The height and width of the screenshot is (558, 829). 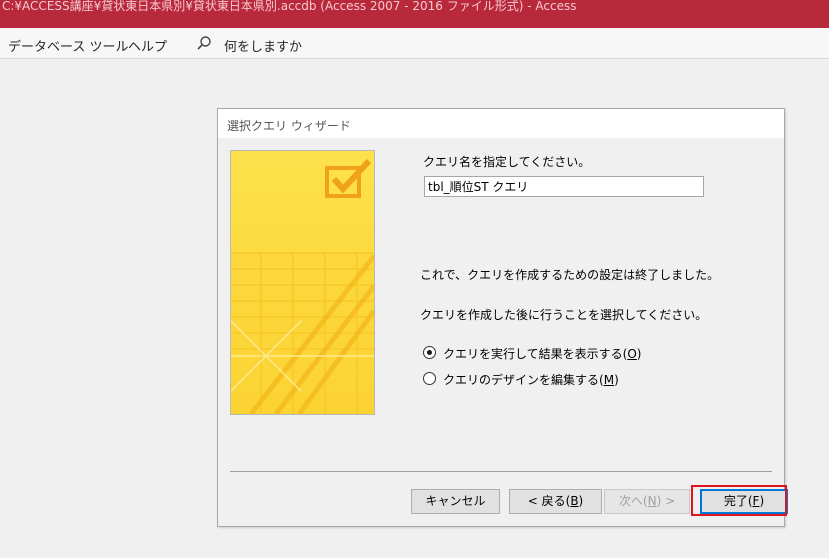 I want to click on search-icon, so click(x=204, y=43).